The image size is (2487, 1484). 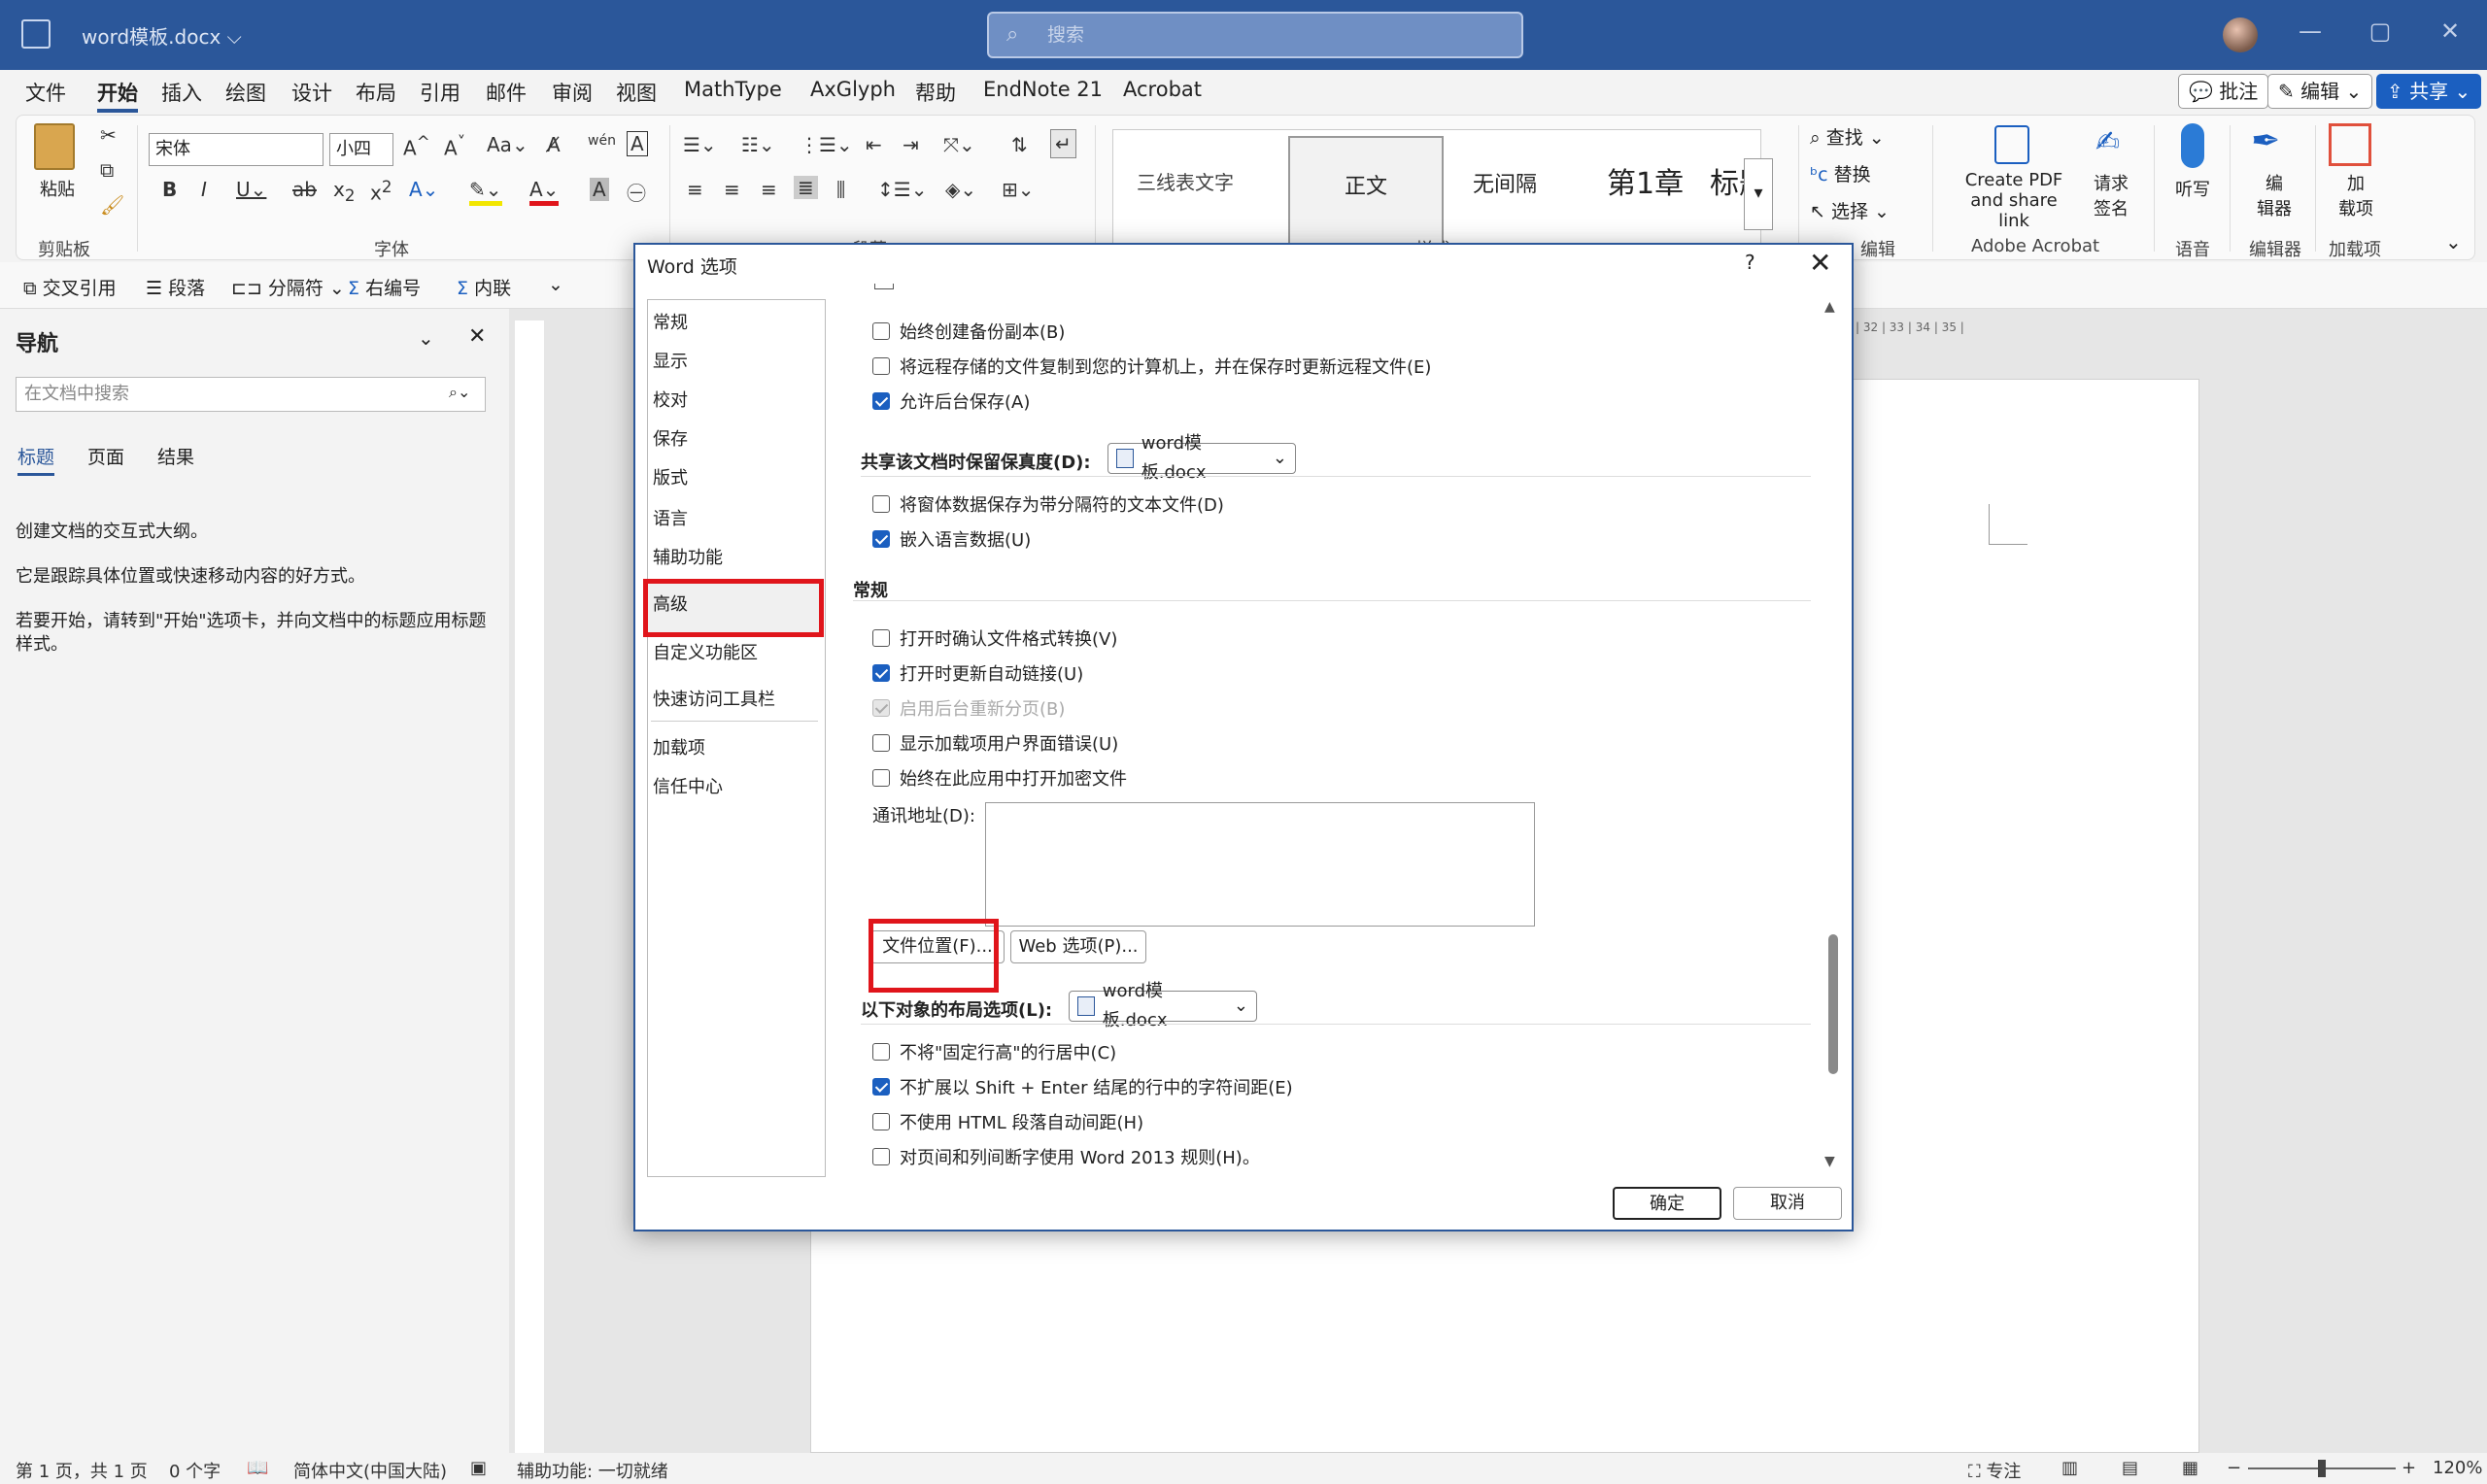 What do you see at coordinates (195, 1471) in the screenshot?
I see `word-count: 0 个字` at bounding box center [195, 1471].